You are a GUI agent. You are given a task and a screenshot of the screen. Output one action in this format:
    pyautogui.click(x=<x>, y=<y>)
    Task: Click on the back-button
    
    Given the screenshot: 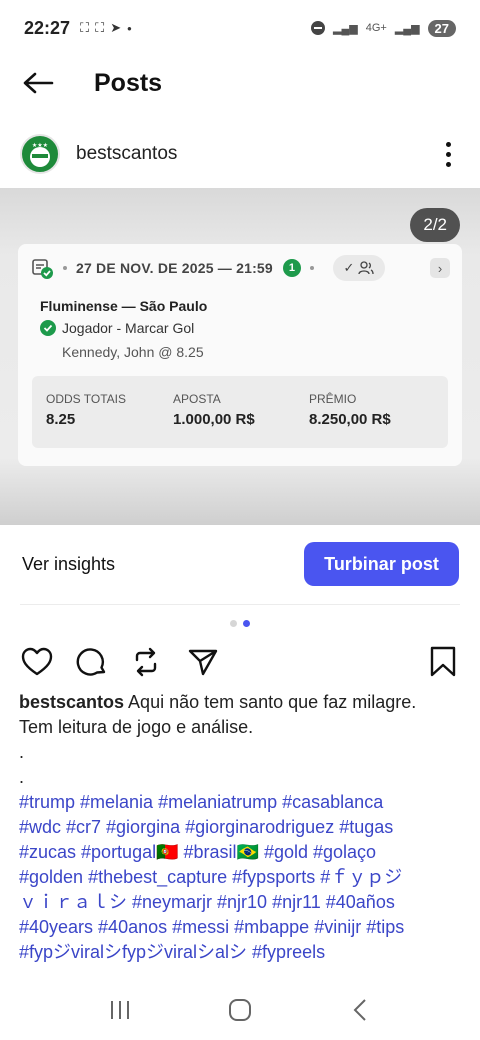 What is the action you would take?
    pyautogui.click(x=38, y=83)
    